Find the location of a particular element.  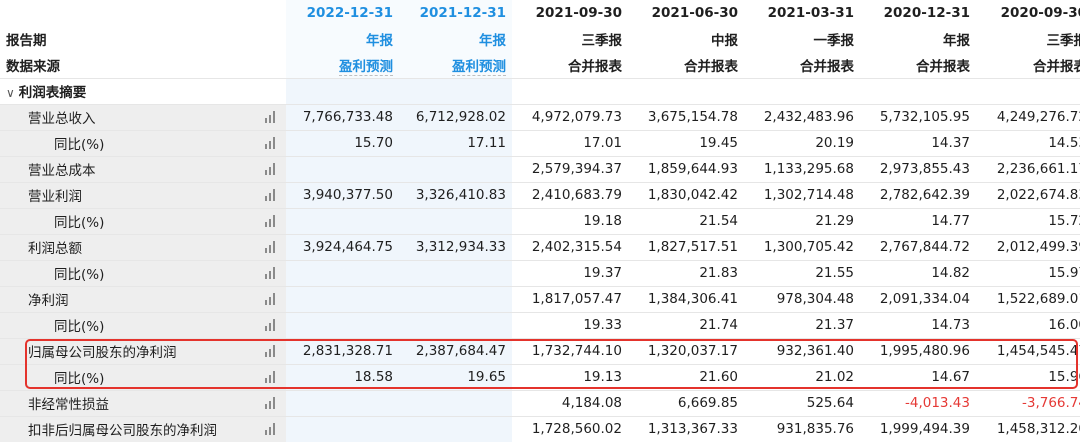

table-cell: 19.45 is located at coordinates (686, 142).